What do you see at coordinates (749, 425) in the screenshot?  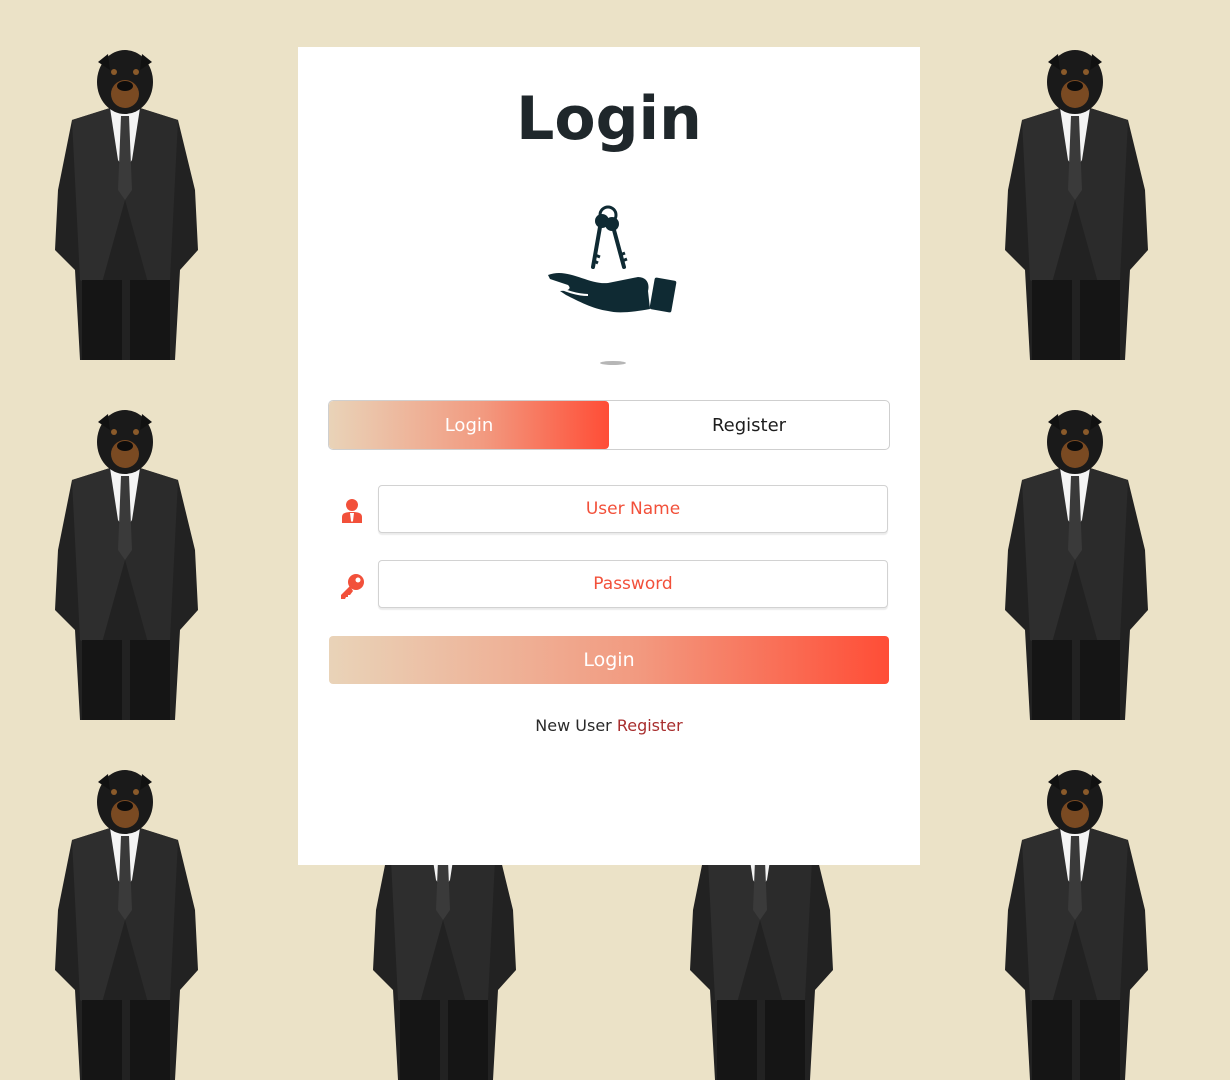 I see `tab-register: Register` at bounding box center [749, 425].